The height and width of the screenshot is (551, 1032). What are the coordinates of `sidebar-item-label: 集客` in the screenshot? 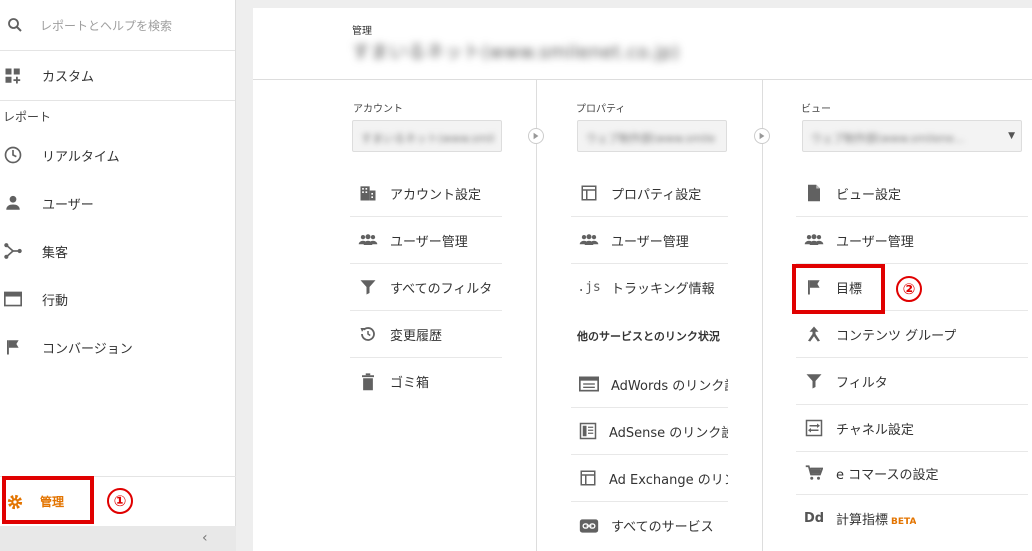 It's located at (55, 253).